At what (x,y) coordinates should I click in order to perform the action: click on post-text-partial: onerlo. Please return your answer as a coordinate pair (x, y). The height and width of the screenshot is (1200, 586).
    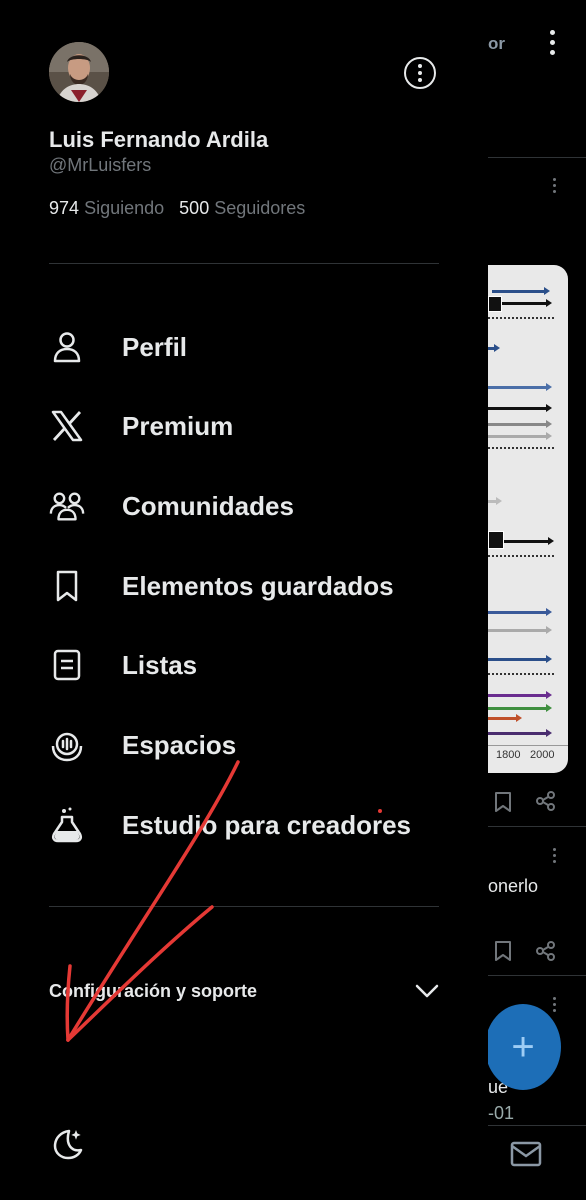
    Looking at the image, I should click on (513, 886).